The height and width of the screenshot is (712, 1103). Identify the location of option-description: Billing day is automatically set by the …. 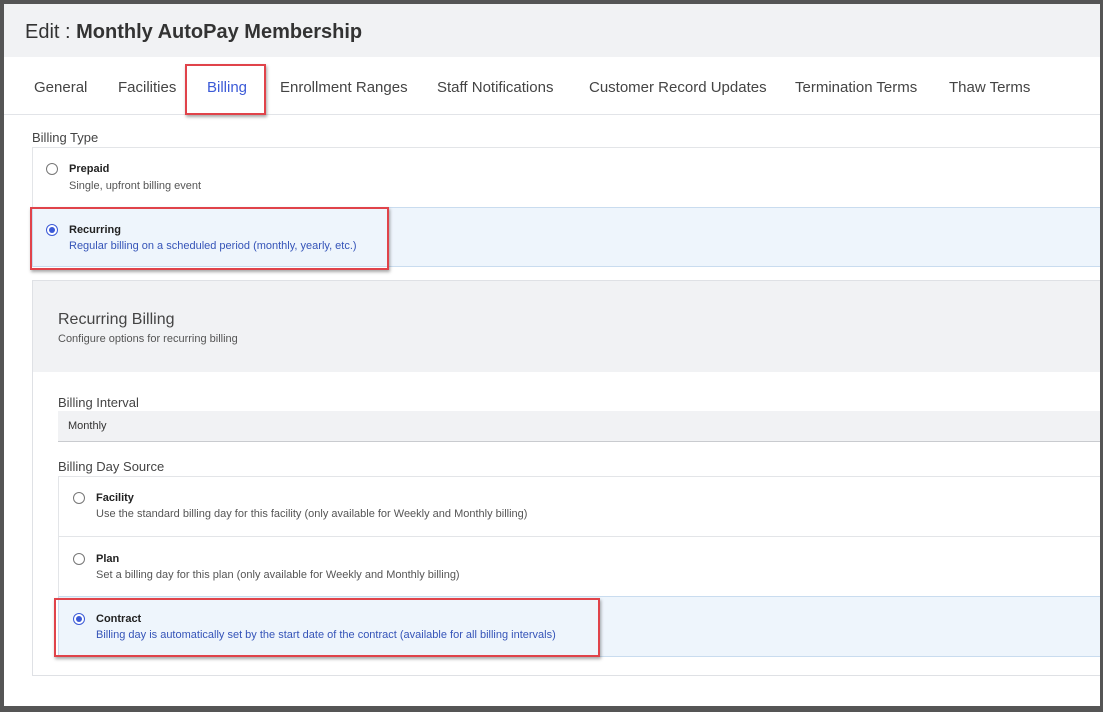
(326, 635).